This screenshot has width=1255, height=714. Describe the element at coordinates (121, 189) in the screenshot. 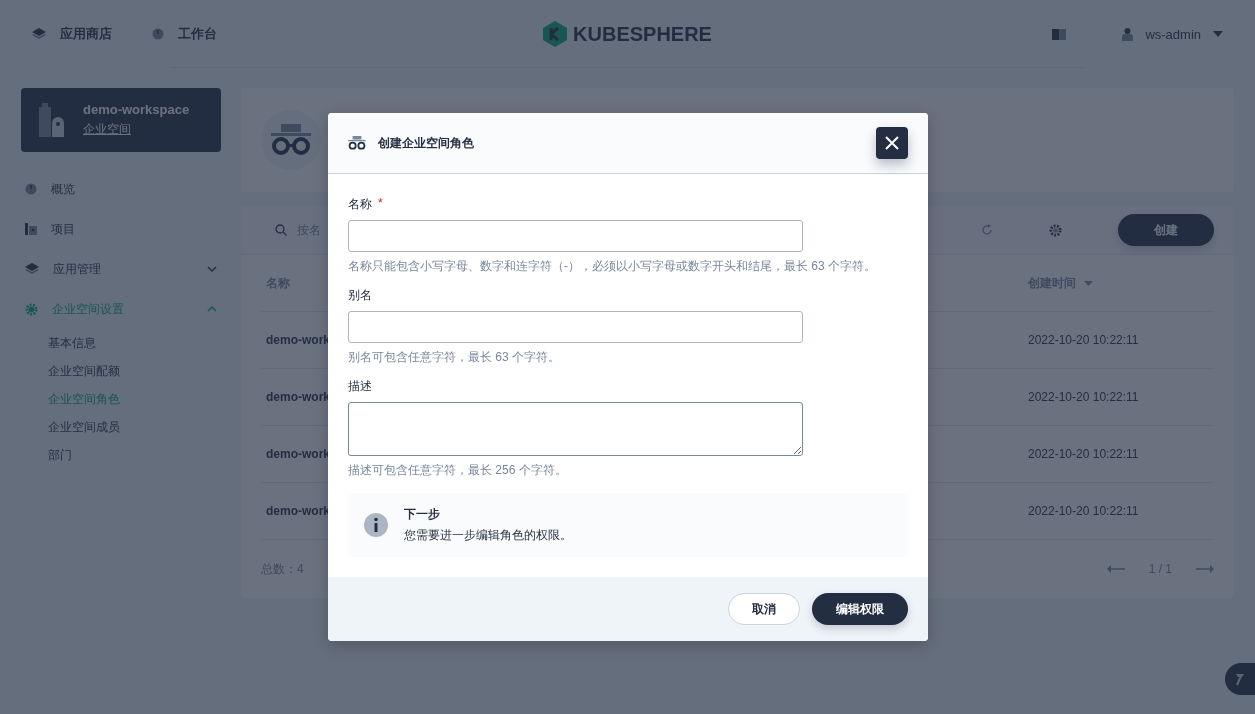

I see `sidebar-item: 概览` at that location.